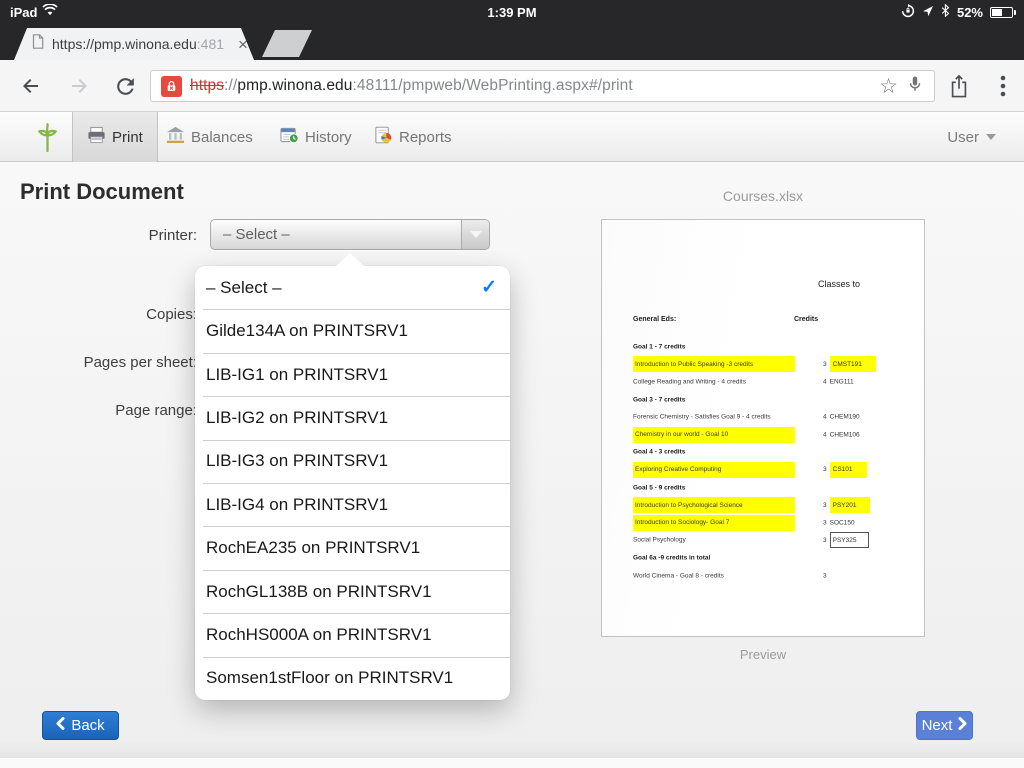  What do you see at coordinates (88, 725) in the screenshot?
I see `back-button-label: Back` at bounding box center [88, 725].